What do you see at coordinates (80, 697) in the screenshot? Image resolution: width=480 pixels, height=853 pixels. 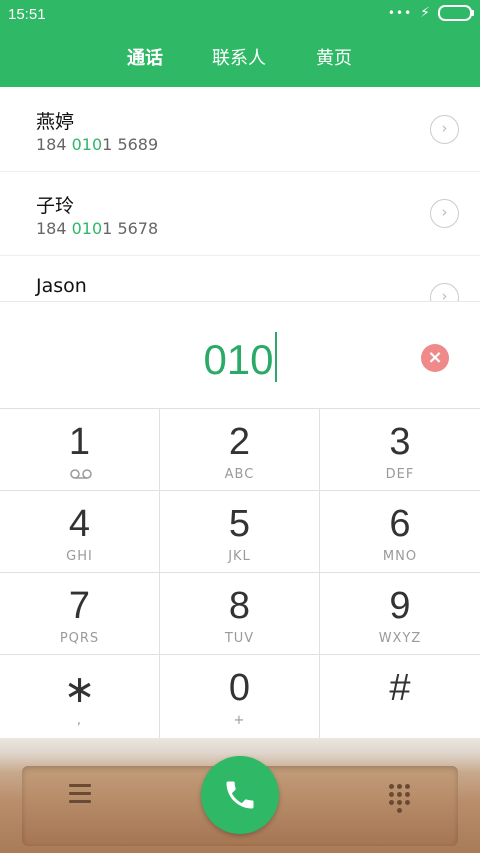 I see `key-star: ∗,` at bounding box center [80, 697].